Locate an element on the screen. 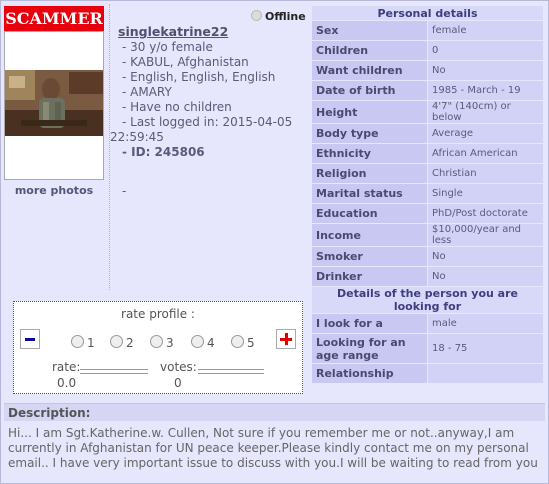 This screenshot has width=549, height=484. rate-option-1: 1 is located at coordinates (83, 342).